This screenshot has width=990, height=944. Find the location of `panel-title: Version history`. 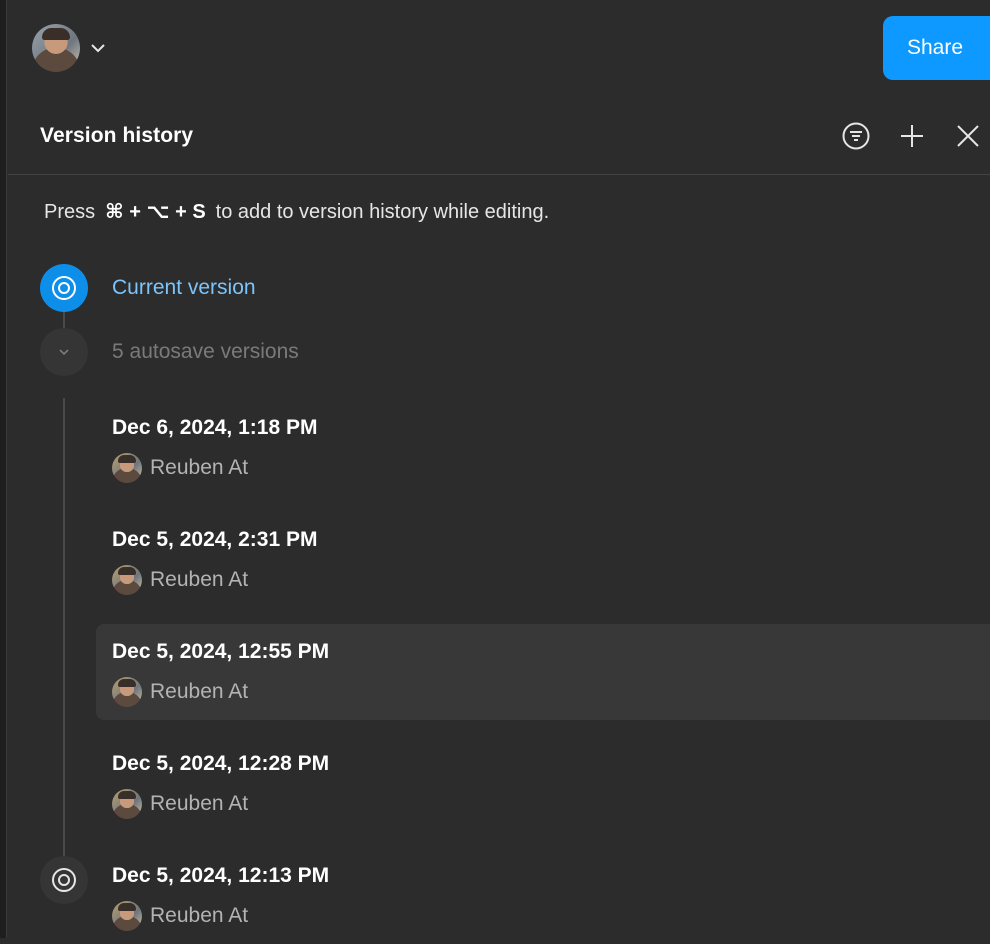

panel-title: Version history is located at coordinates (117, 135).